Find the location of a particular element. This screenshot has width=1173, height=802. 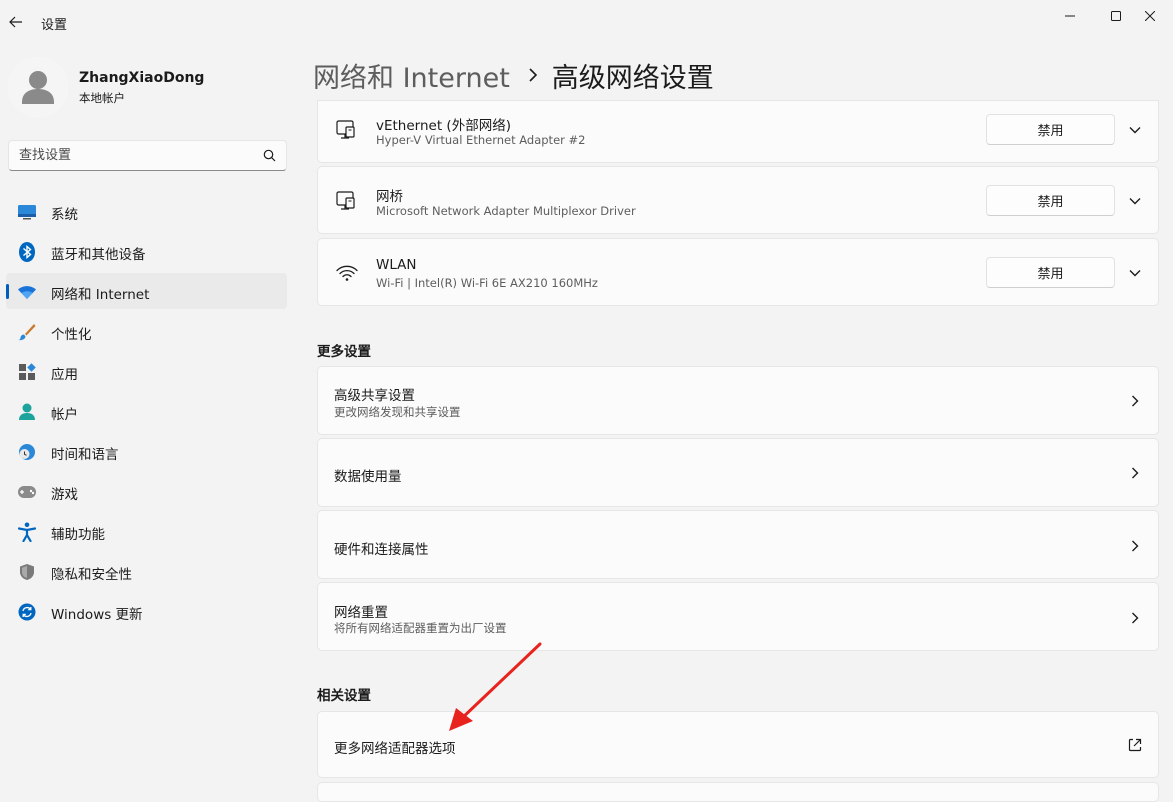

sidebar-item-label: 隐私和安全性 is located at coordinates (91, 575).